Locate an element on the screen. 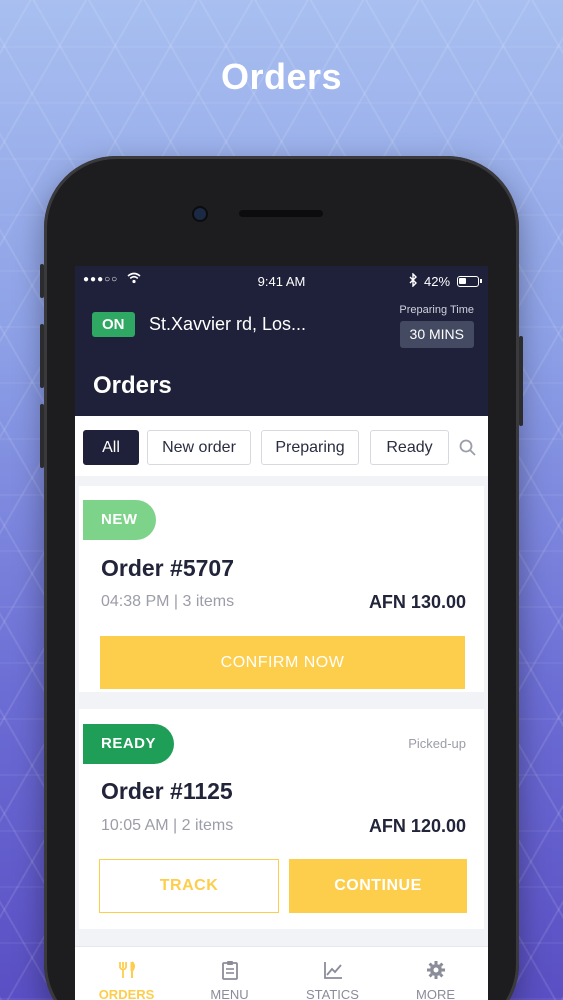 The width and height of the screenshot is (563, 1000). order-amount: AFN 130.00 is located at coordinates (417, 602).